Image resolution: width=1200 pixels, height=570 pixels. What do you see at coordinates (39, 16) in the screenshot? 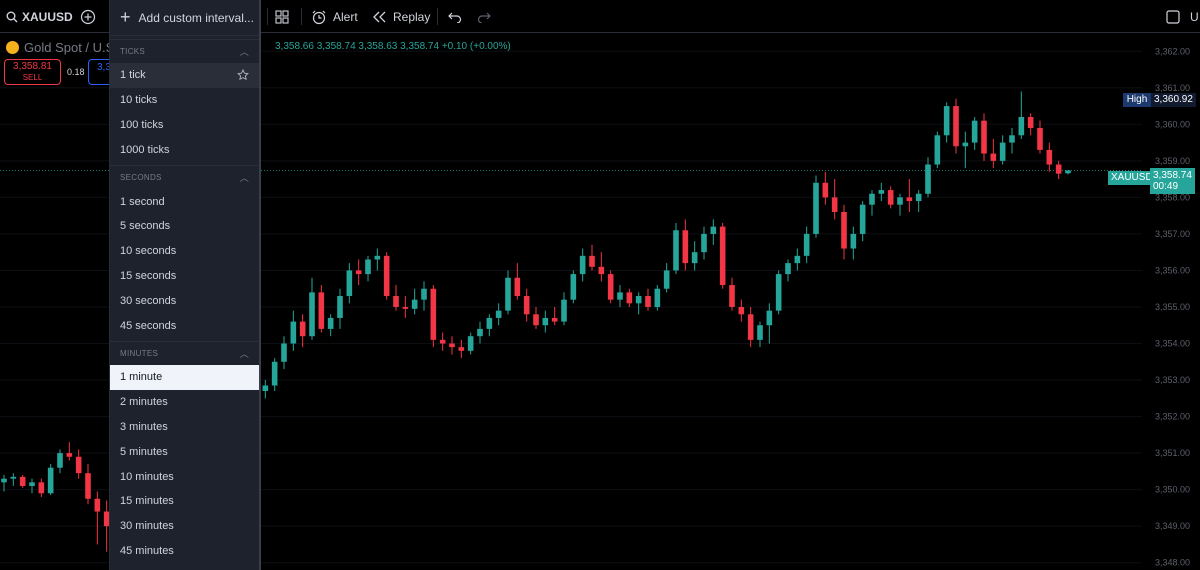
I see `symbol-search: XAUUSD` at bounding box center [39, 16].